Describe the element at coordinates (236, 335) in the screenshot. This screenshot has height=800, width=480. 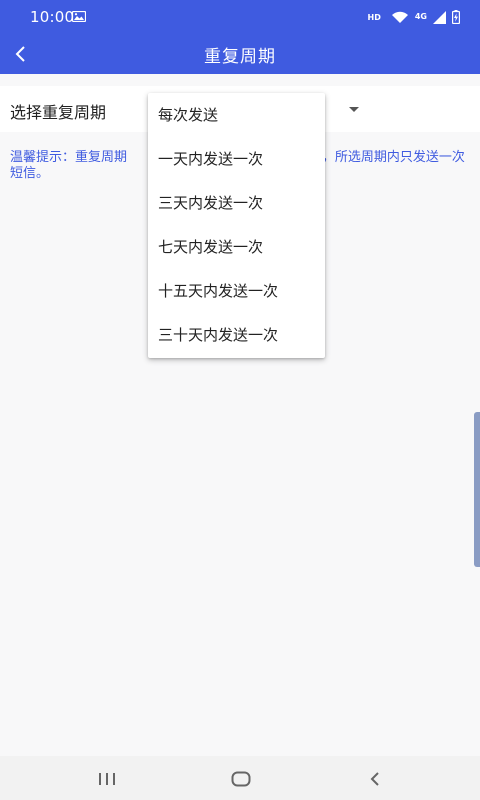
I see `dropdown-option-thirty-days: 三十天内发送一次` at that location.